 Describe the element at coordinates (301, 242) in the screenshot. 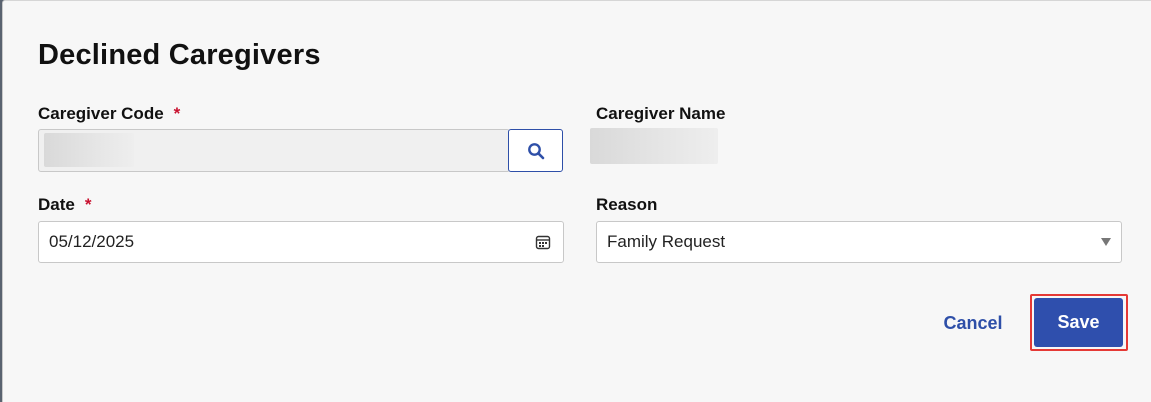

I see `date-input: 05/12/2025` at that location.